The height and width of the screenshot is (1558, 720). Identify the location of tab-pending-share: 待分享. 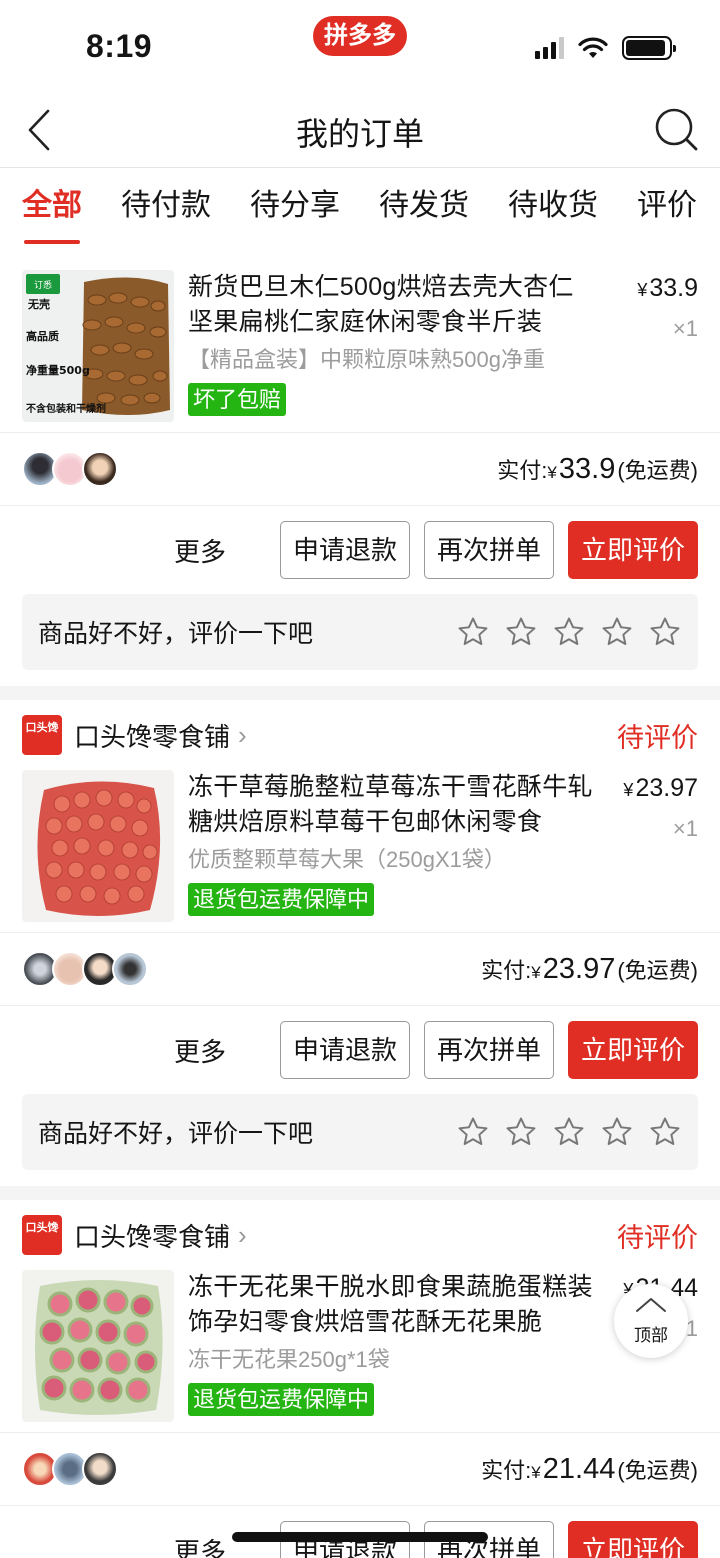
(295, 206).